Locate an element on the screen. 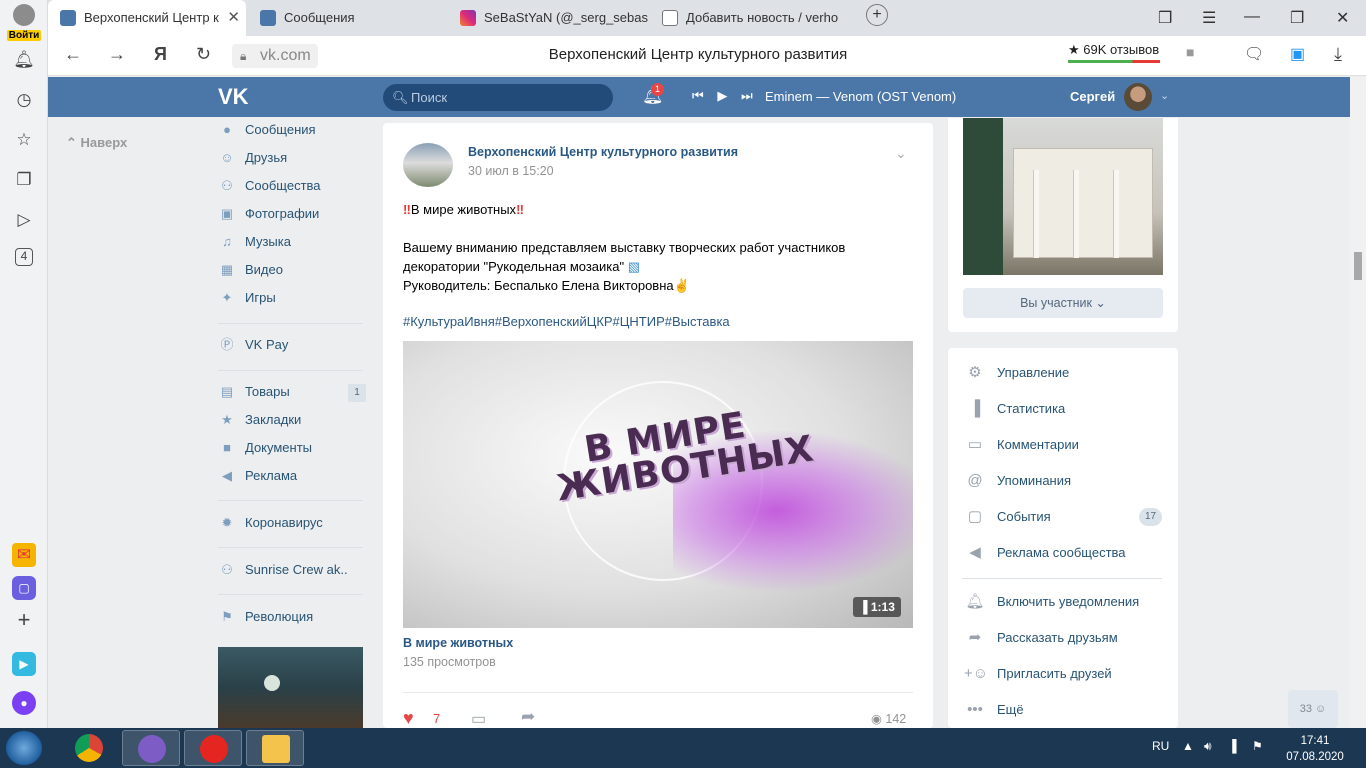 This screenshot has height=768, width=1366. menu-item-coronavirus: ✹ Коронавирус is located at coordinates (270, 523).